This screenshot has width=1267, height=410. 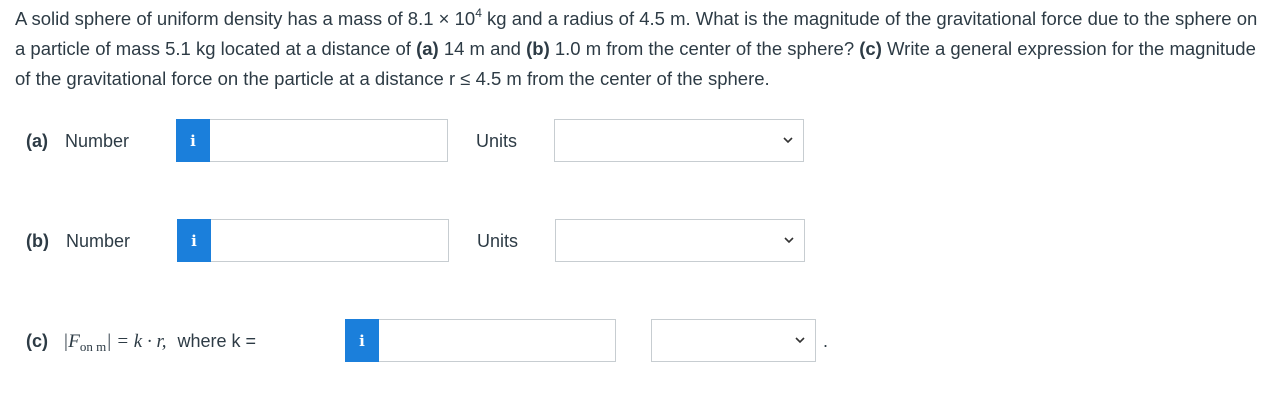 I want to click on part-c-label: (c) |Fon m| = k · r, where k =, so click(x=141, y=343).